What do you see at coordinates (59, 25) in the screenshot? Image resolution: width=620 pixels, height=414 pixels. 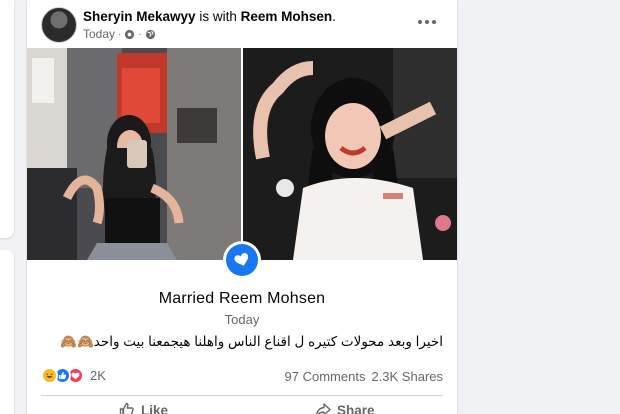 I see `author-avatar` at bounding box center [59, 25].